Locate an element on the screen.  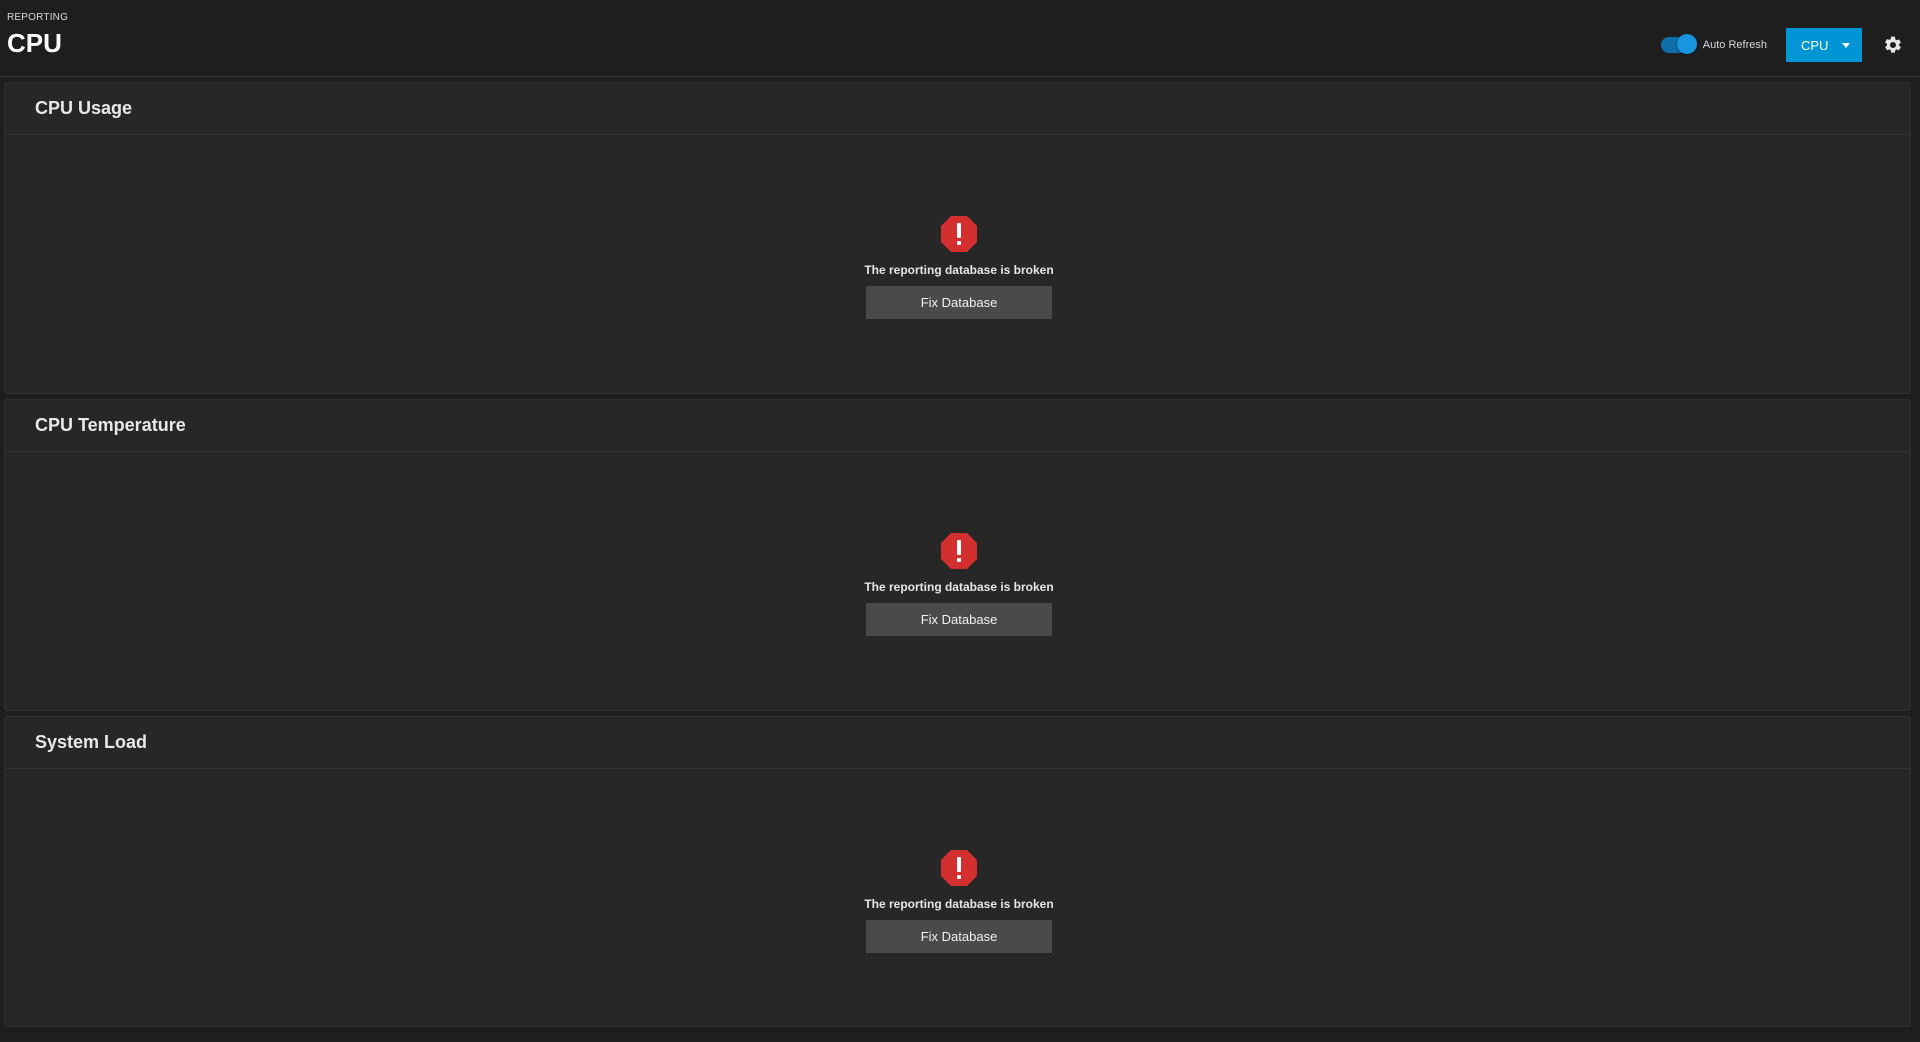
card-header: CPU Temperature is located at coordinates (957, 426).